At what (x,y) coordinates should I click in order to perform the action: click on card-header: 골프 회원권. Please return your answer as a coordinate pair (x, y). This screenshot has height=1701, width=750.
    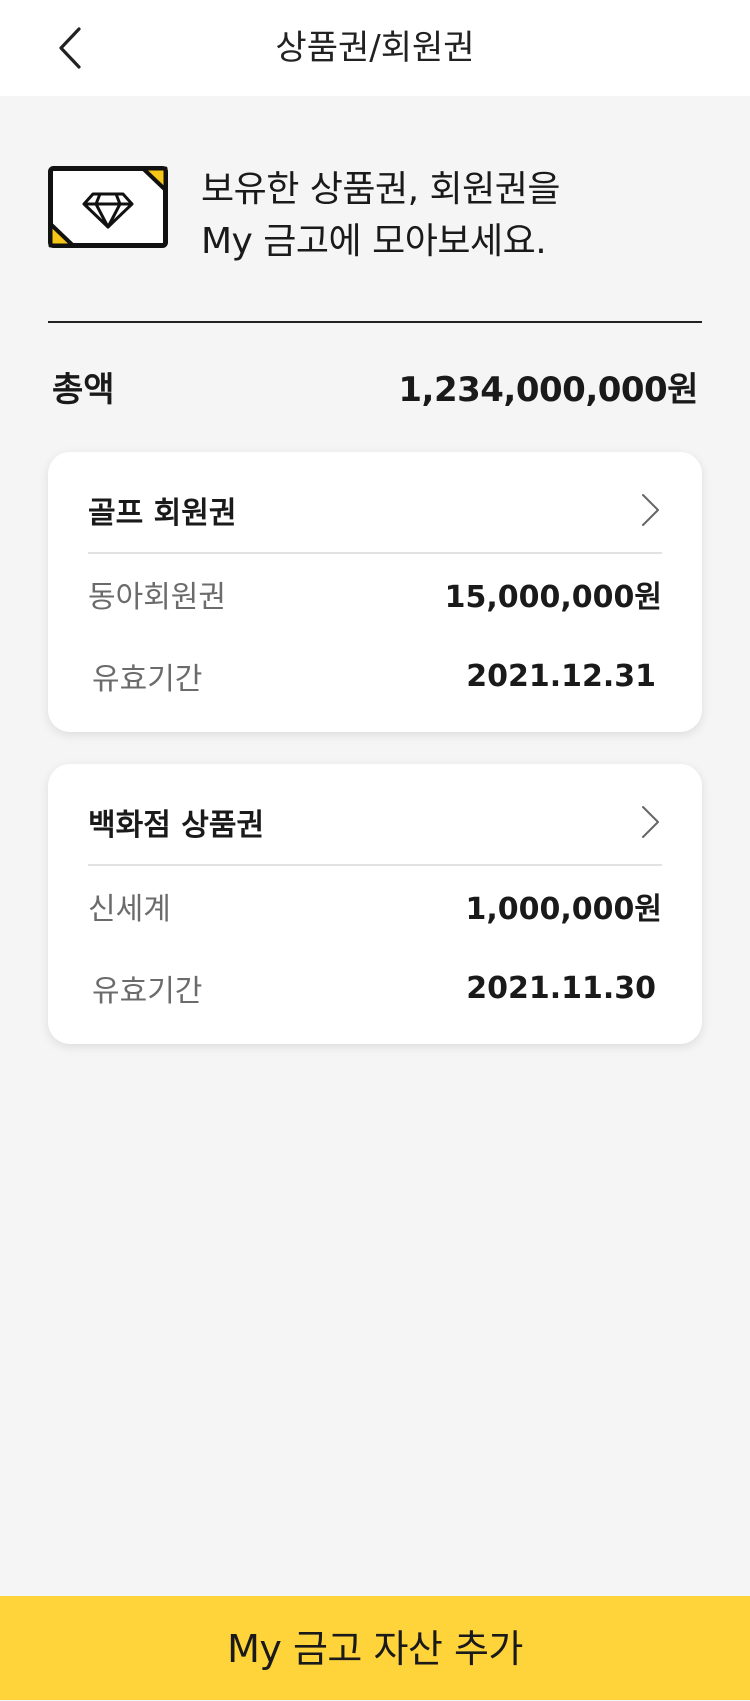
    Looking at the image, I should click on (375, 510).